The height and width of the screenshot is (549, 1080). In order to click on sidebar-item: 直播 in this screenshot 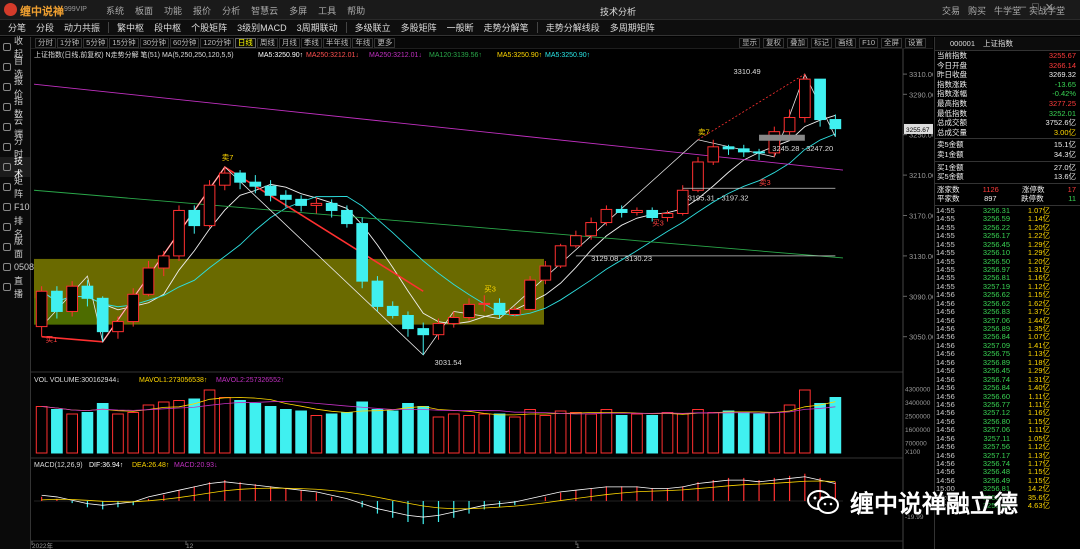, I will do `click(15, 287)`.